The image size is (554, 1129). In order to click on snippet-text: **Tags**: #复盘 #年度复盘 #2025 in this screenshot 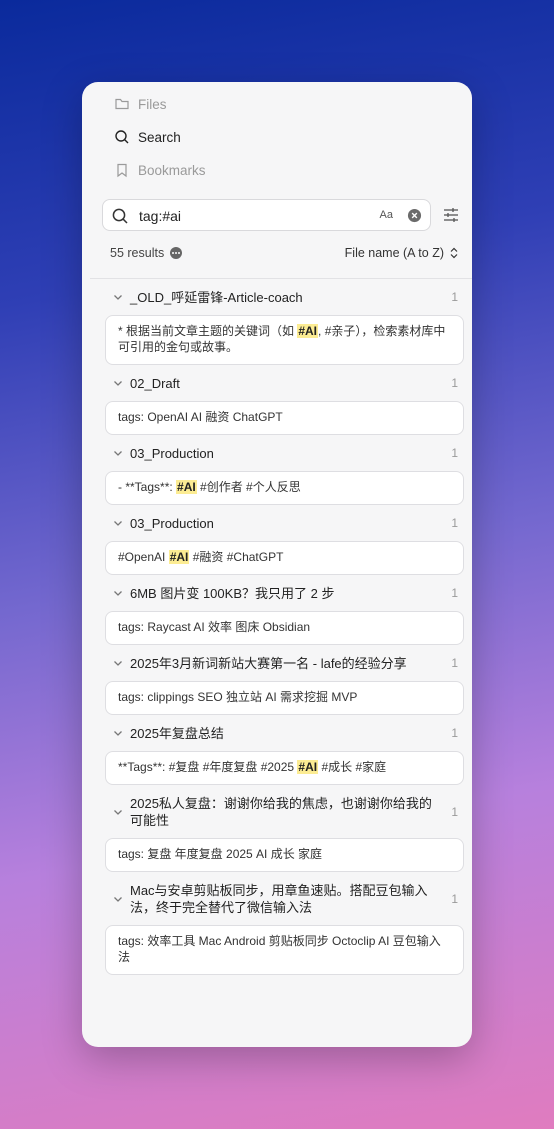, I will do `click(208, 767)`.